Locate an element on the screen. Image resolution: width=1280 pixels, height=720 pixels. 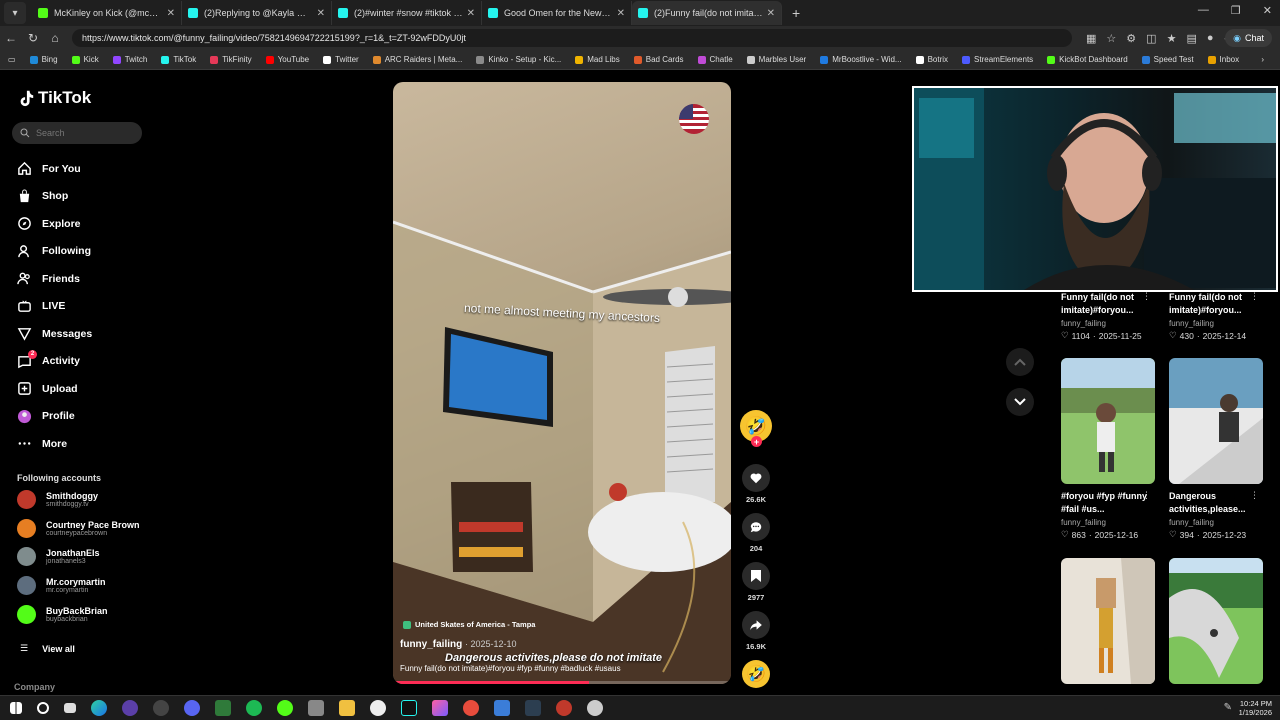
edge-icon is located at coordinates (99, 708).